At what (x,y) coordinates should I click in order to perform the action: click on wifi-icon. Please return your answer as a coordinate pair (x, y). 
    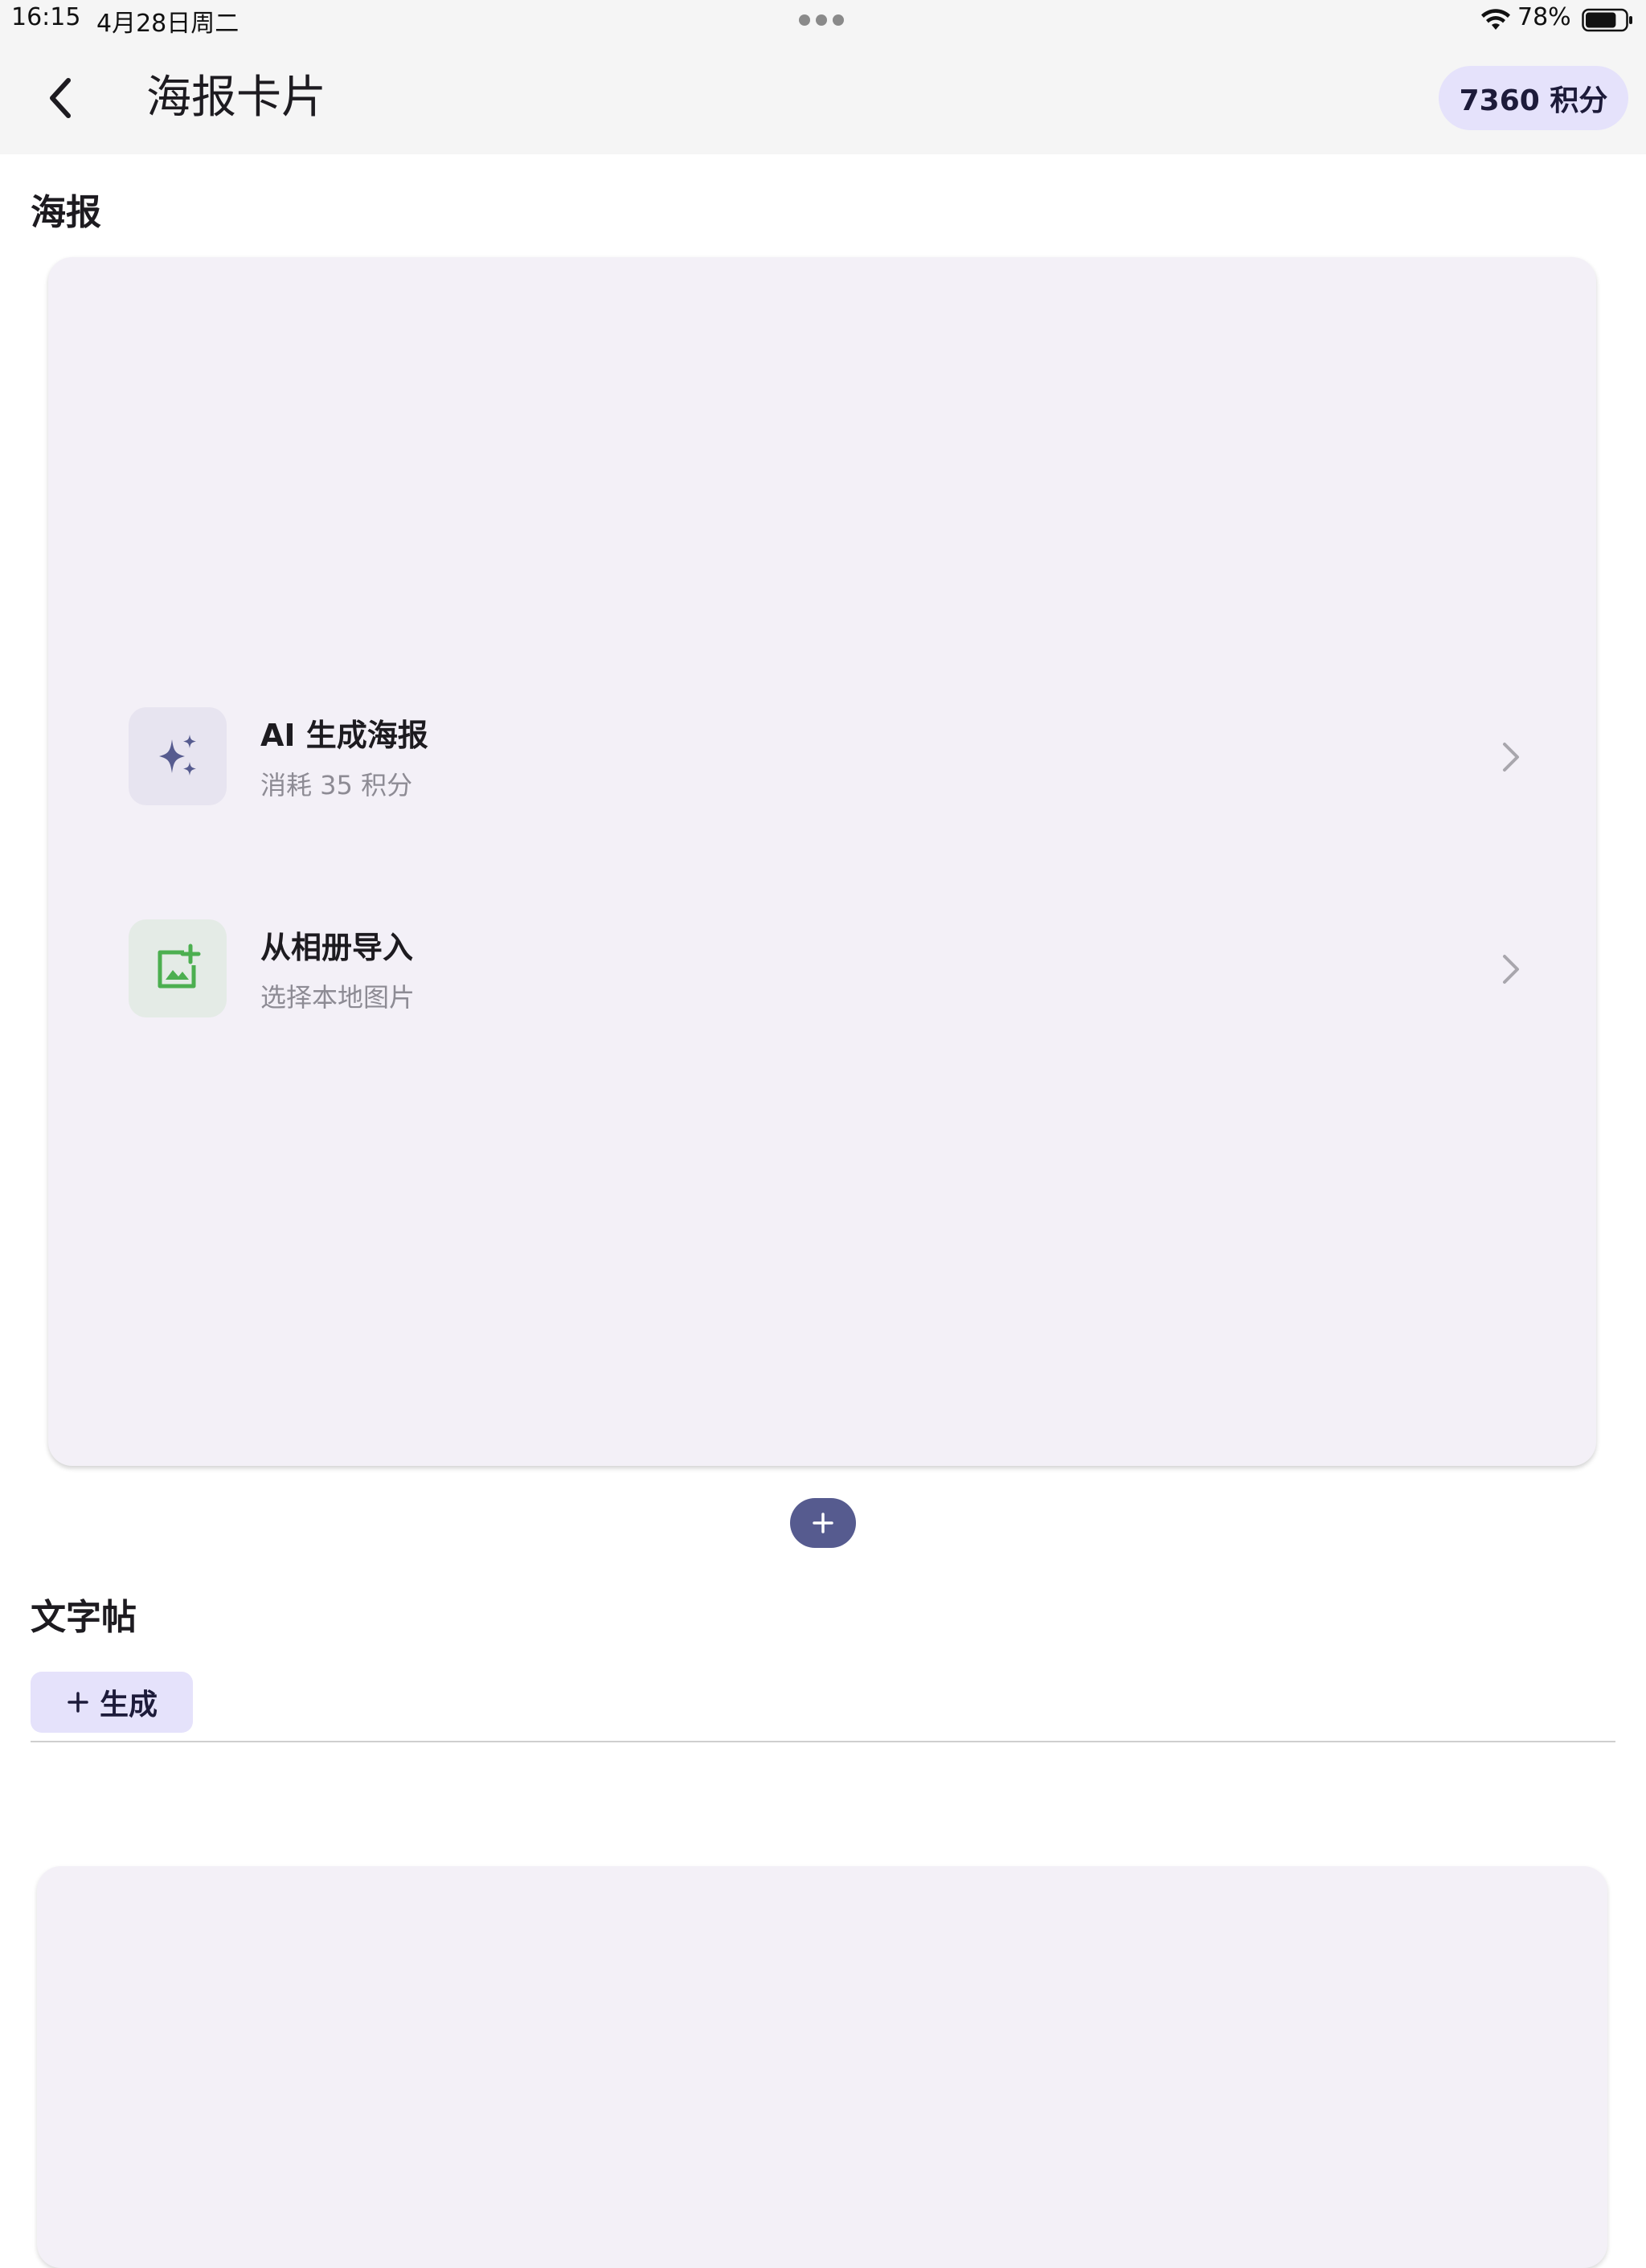
    Looking at the image, I should click on (1495, 20).